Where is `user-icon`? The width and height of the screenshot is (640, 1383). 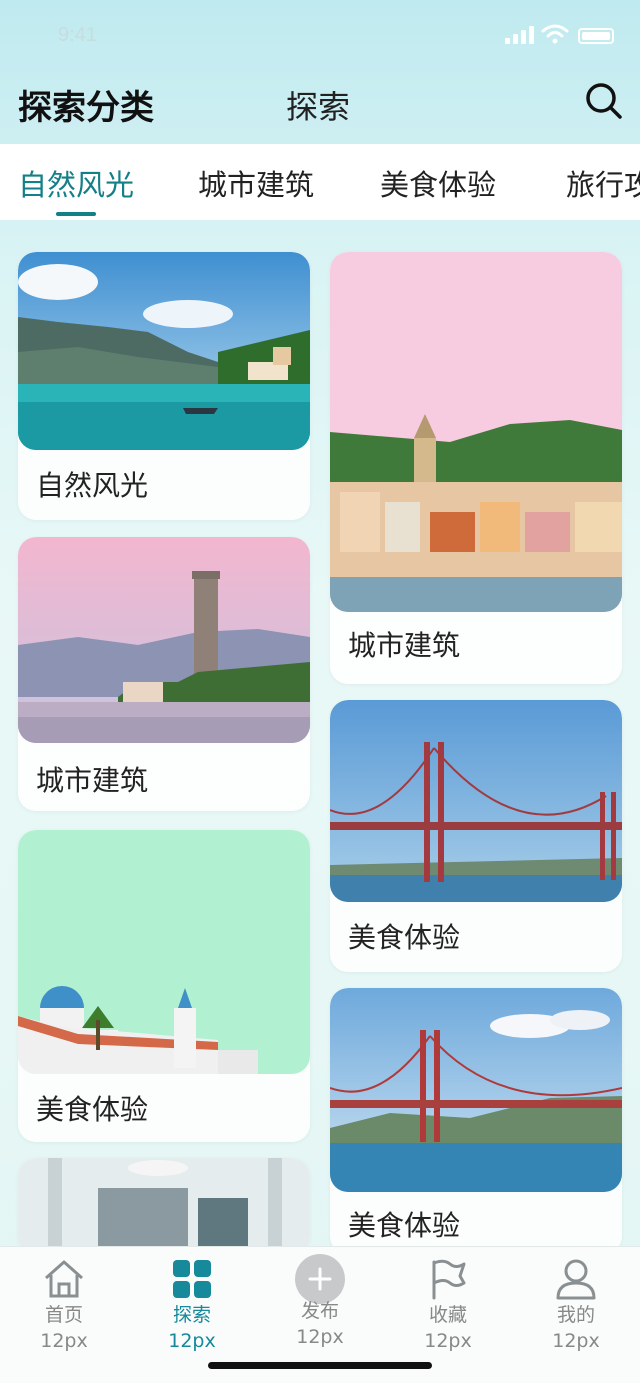
user-icon is located at coordinates (576, 1279).